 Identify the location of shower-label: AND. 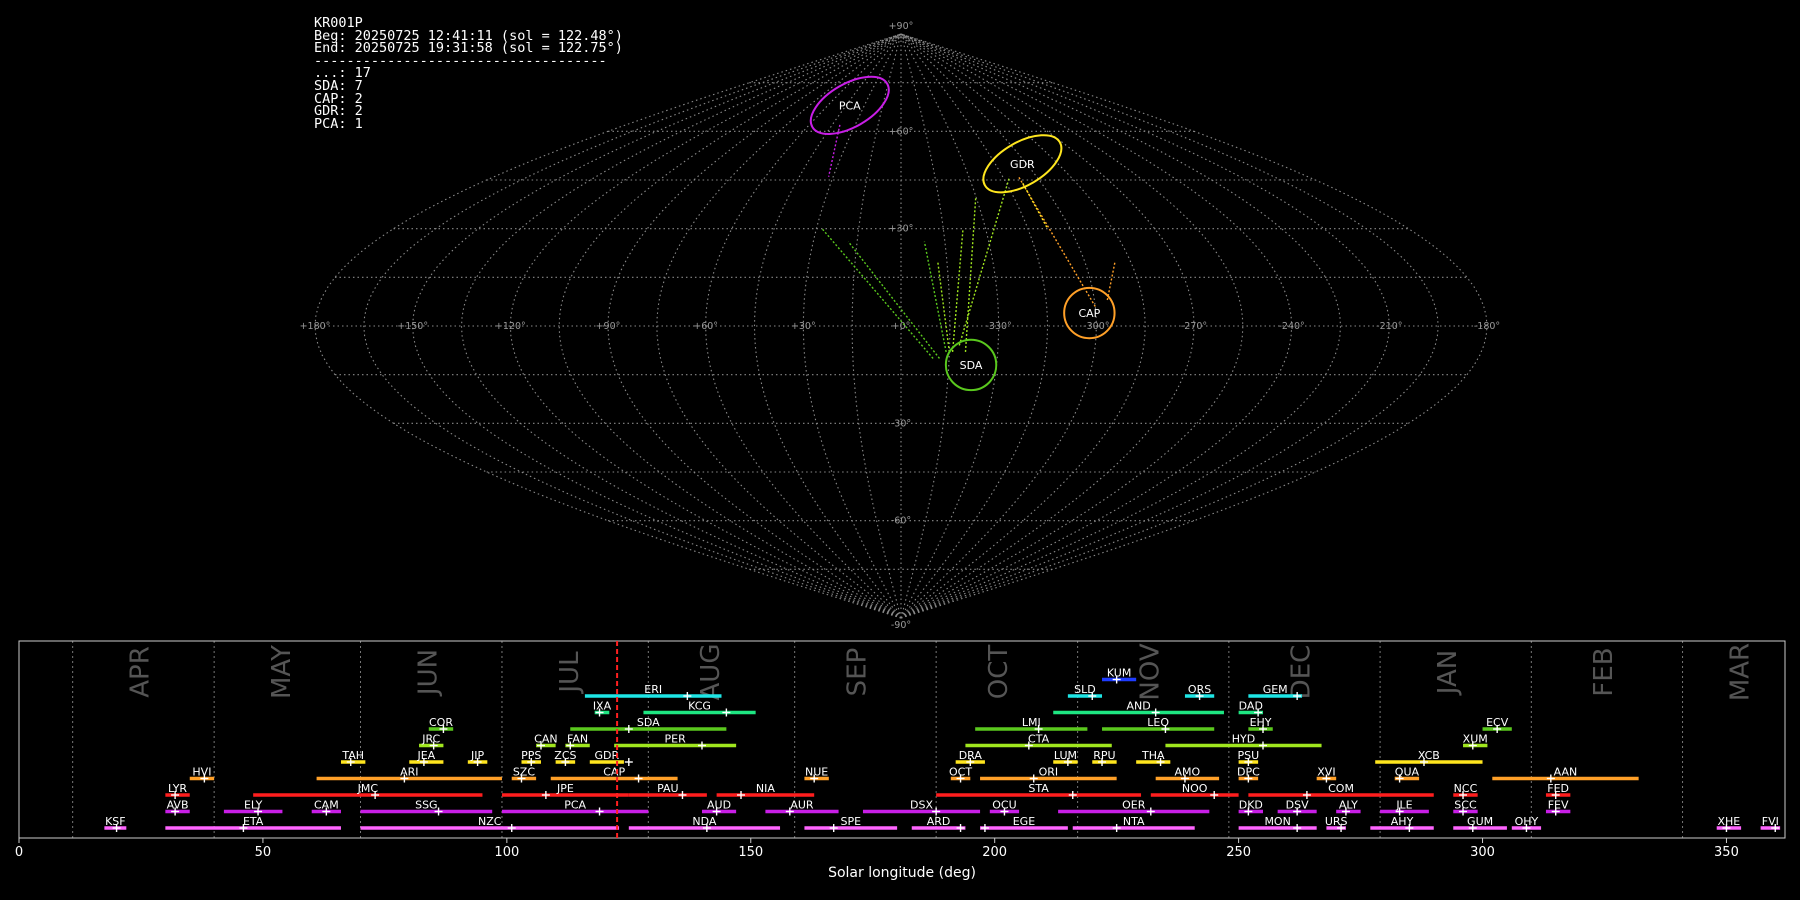
(1138, 706).